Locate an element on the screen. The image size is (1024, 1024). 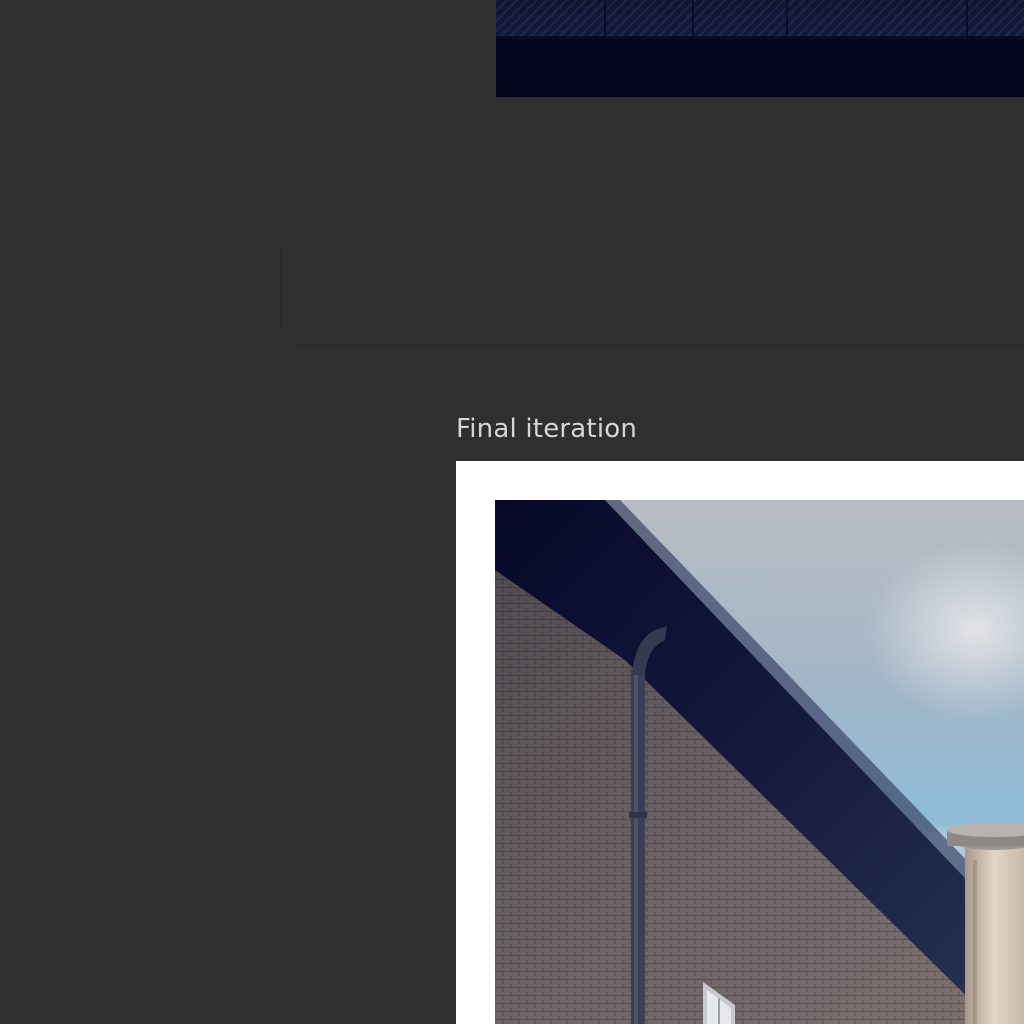
divider-vertical is located at coordinates (280, 290).